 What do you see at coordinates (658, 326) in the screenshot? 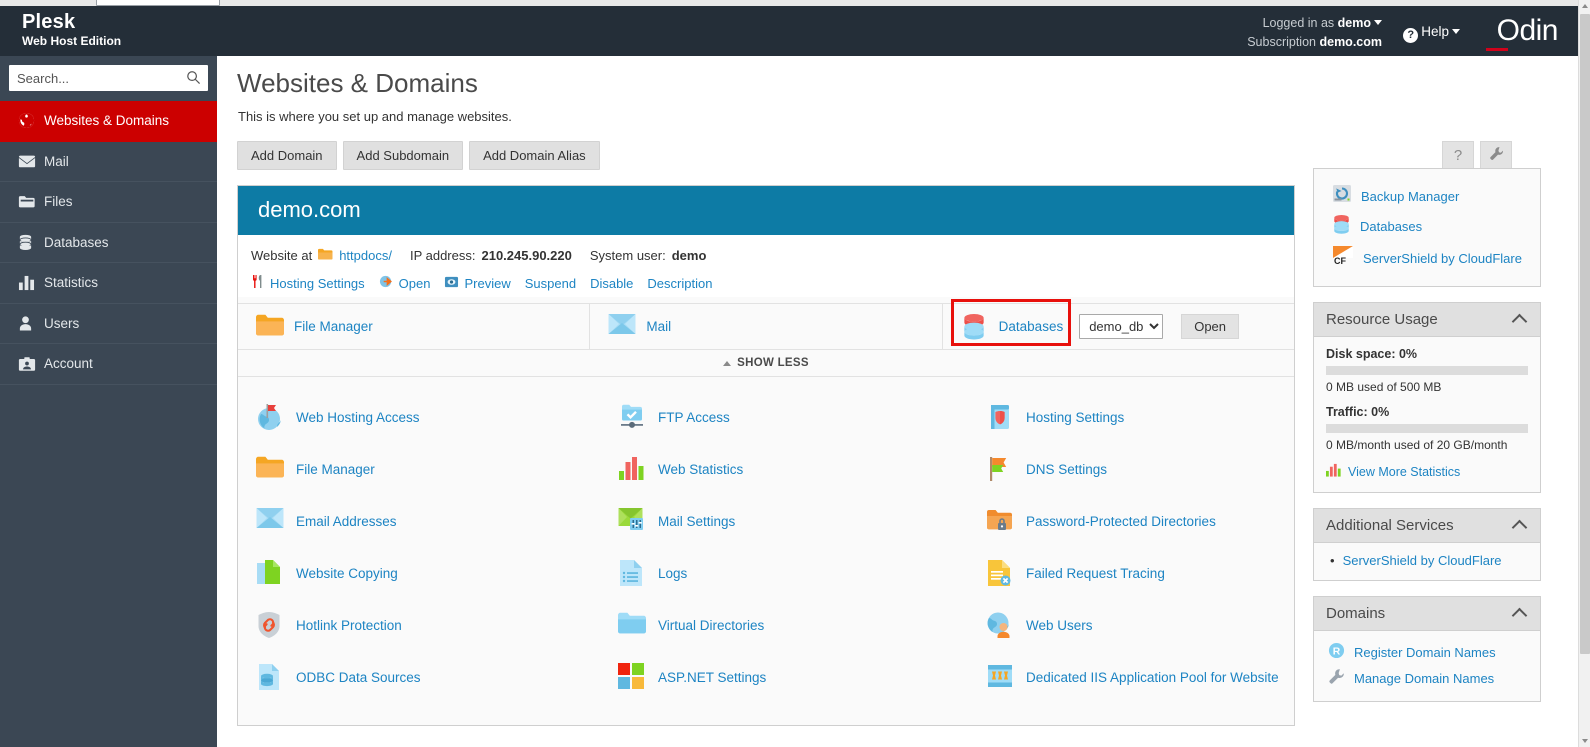
I see `mail-link: Mail` at bounding box center [658, 326].